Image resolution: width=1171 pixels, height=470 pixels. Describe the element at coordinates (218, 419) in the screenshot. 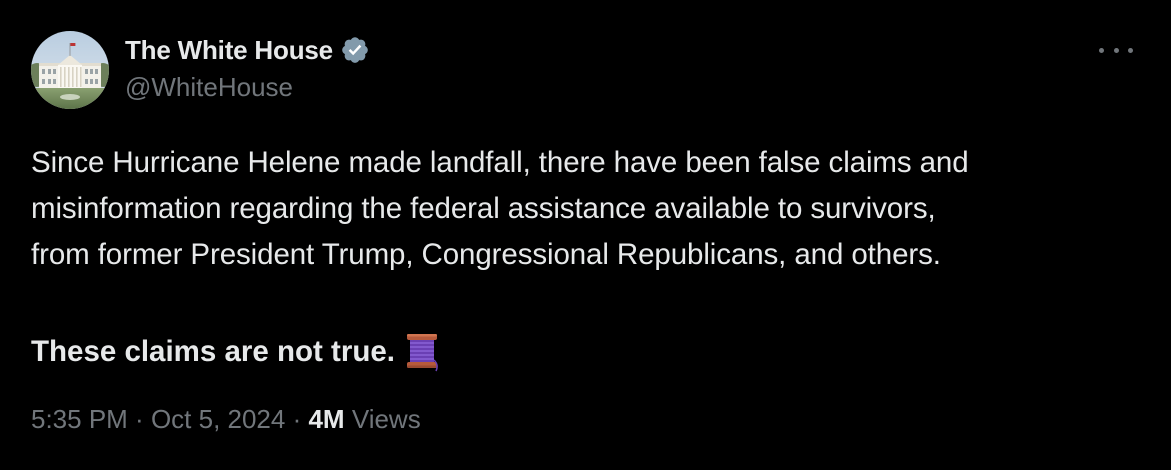

I see `tweet-date: Oct 5, 2024` at that location.